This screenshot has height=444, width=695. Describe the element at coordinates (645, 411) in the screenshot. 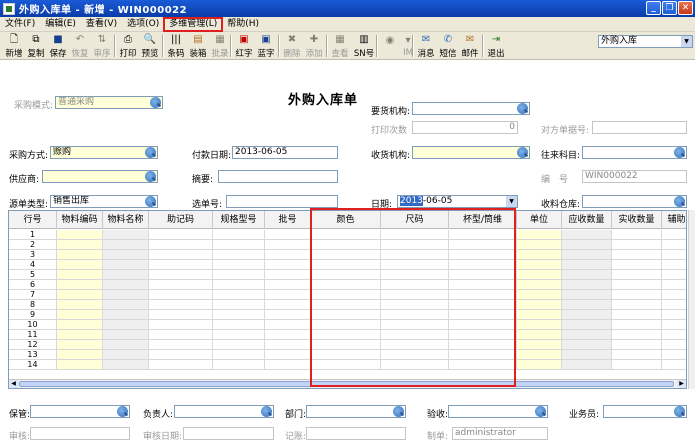

I see `clerk-field` at that location.